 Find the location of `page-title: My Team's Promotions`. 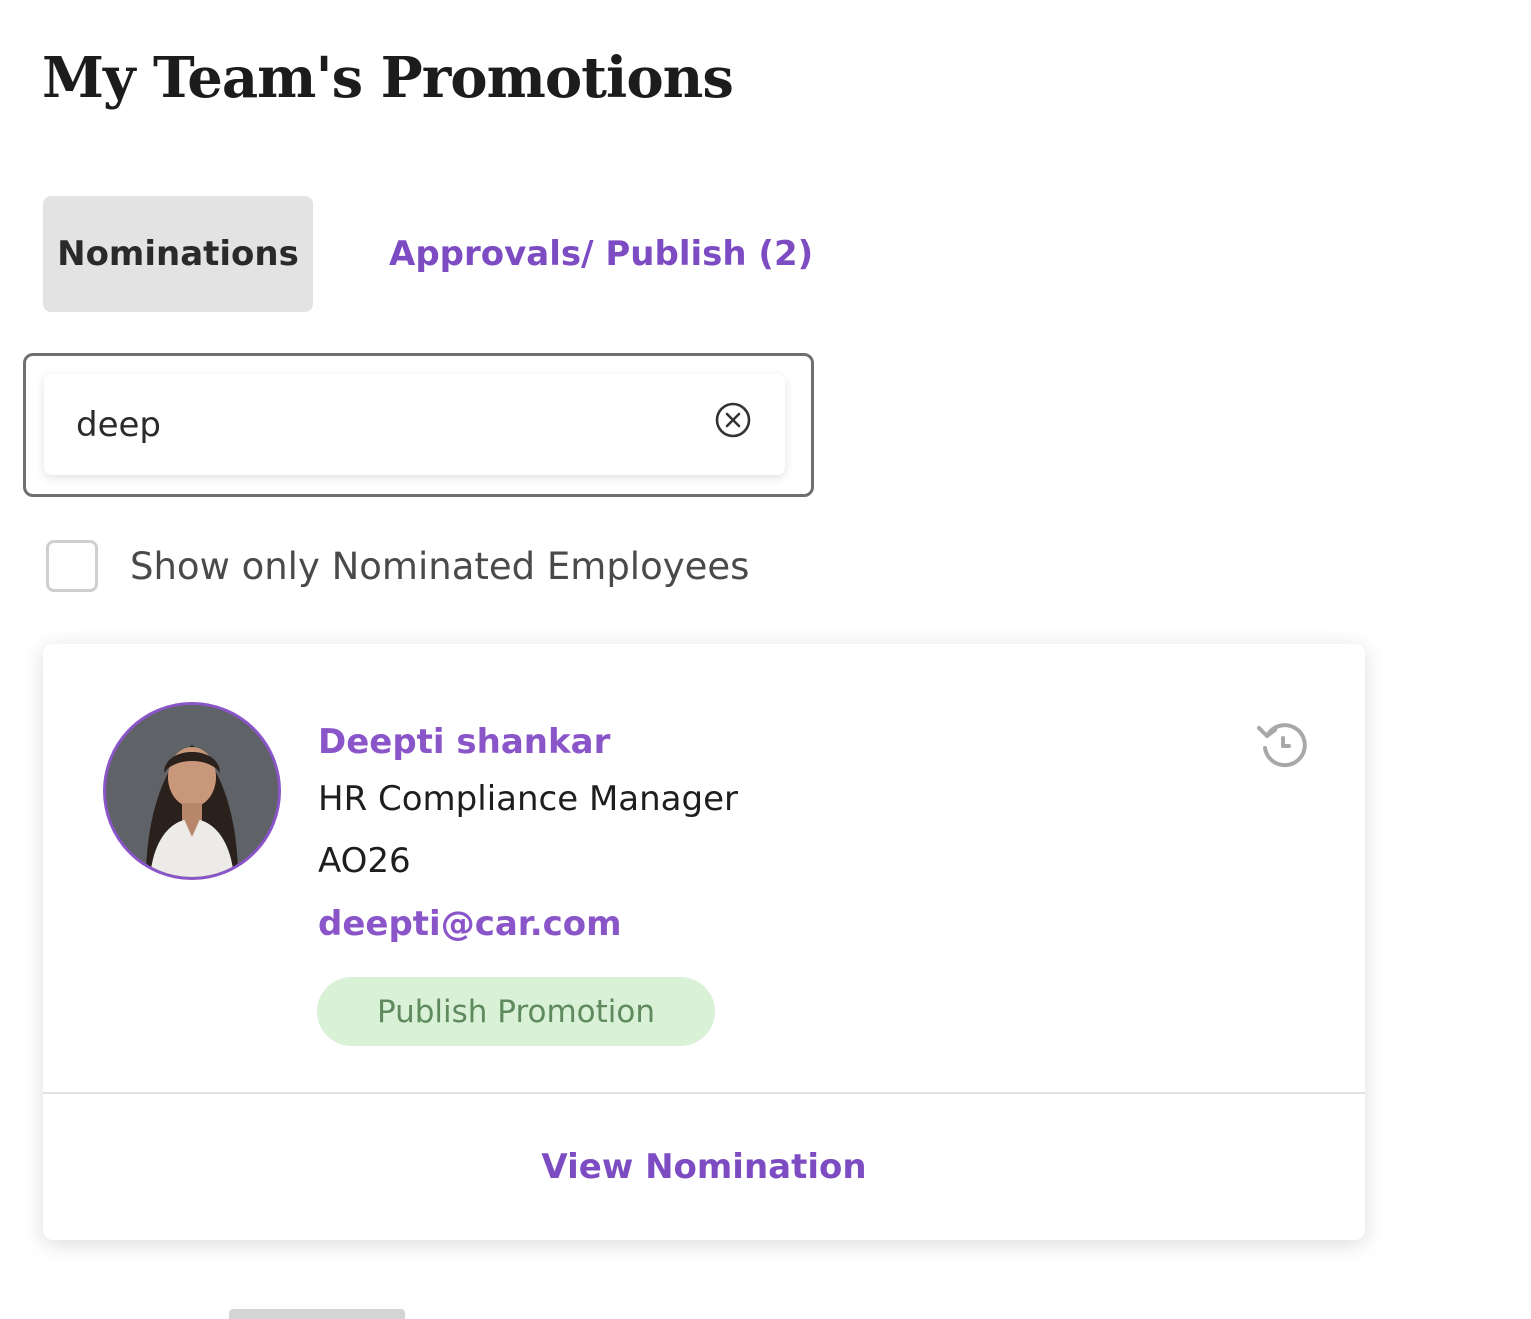

page-title: My Team's Promotions is located at coordinates (388, 78).